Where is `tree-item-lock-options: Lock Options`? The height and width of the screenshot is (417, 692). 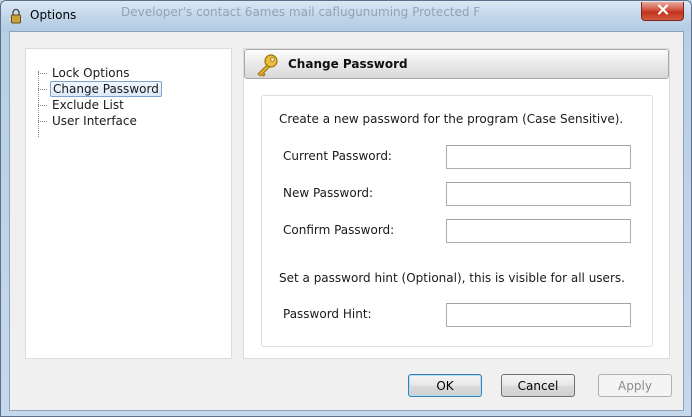
tree-item-lock-options: Lock Options is located at coordinates (83, 73).